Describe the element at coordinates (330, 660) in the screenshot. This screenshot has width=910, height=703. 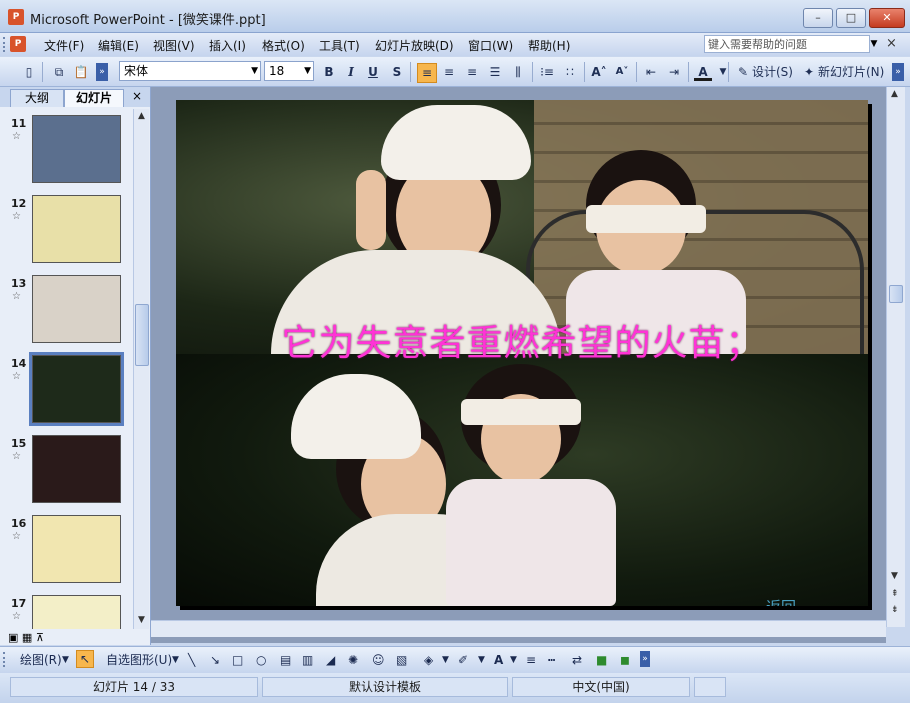
I see `wordart-icon: ◢` at that location.